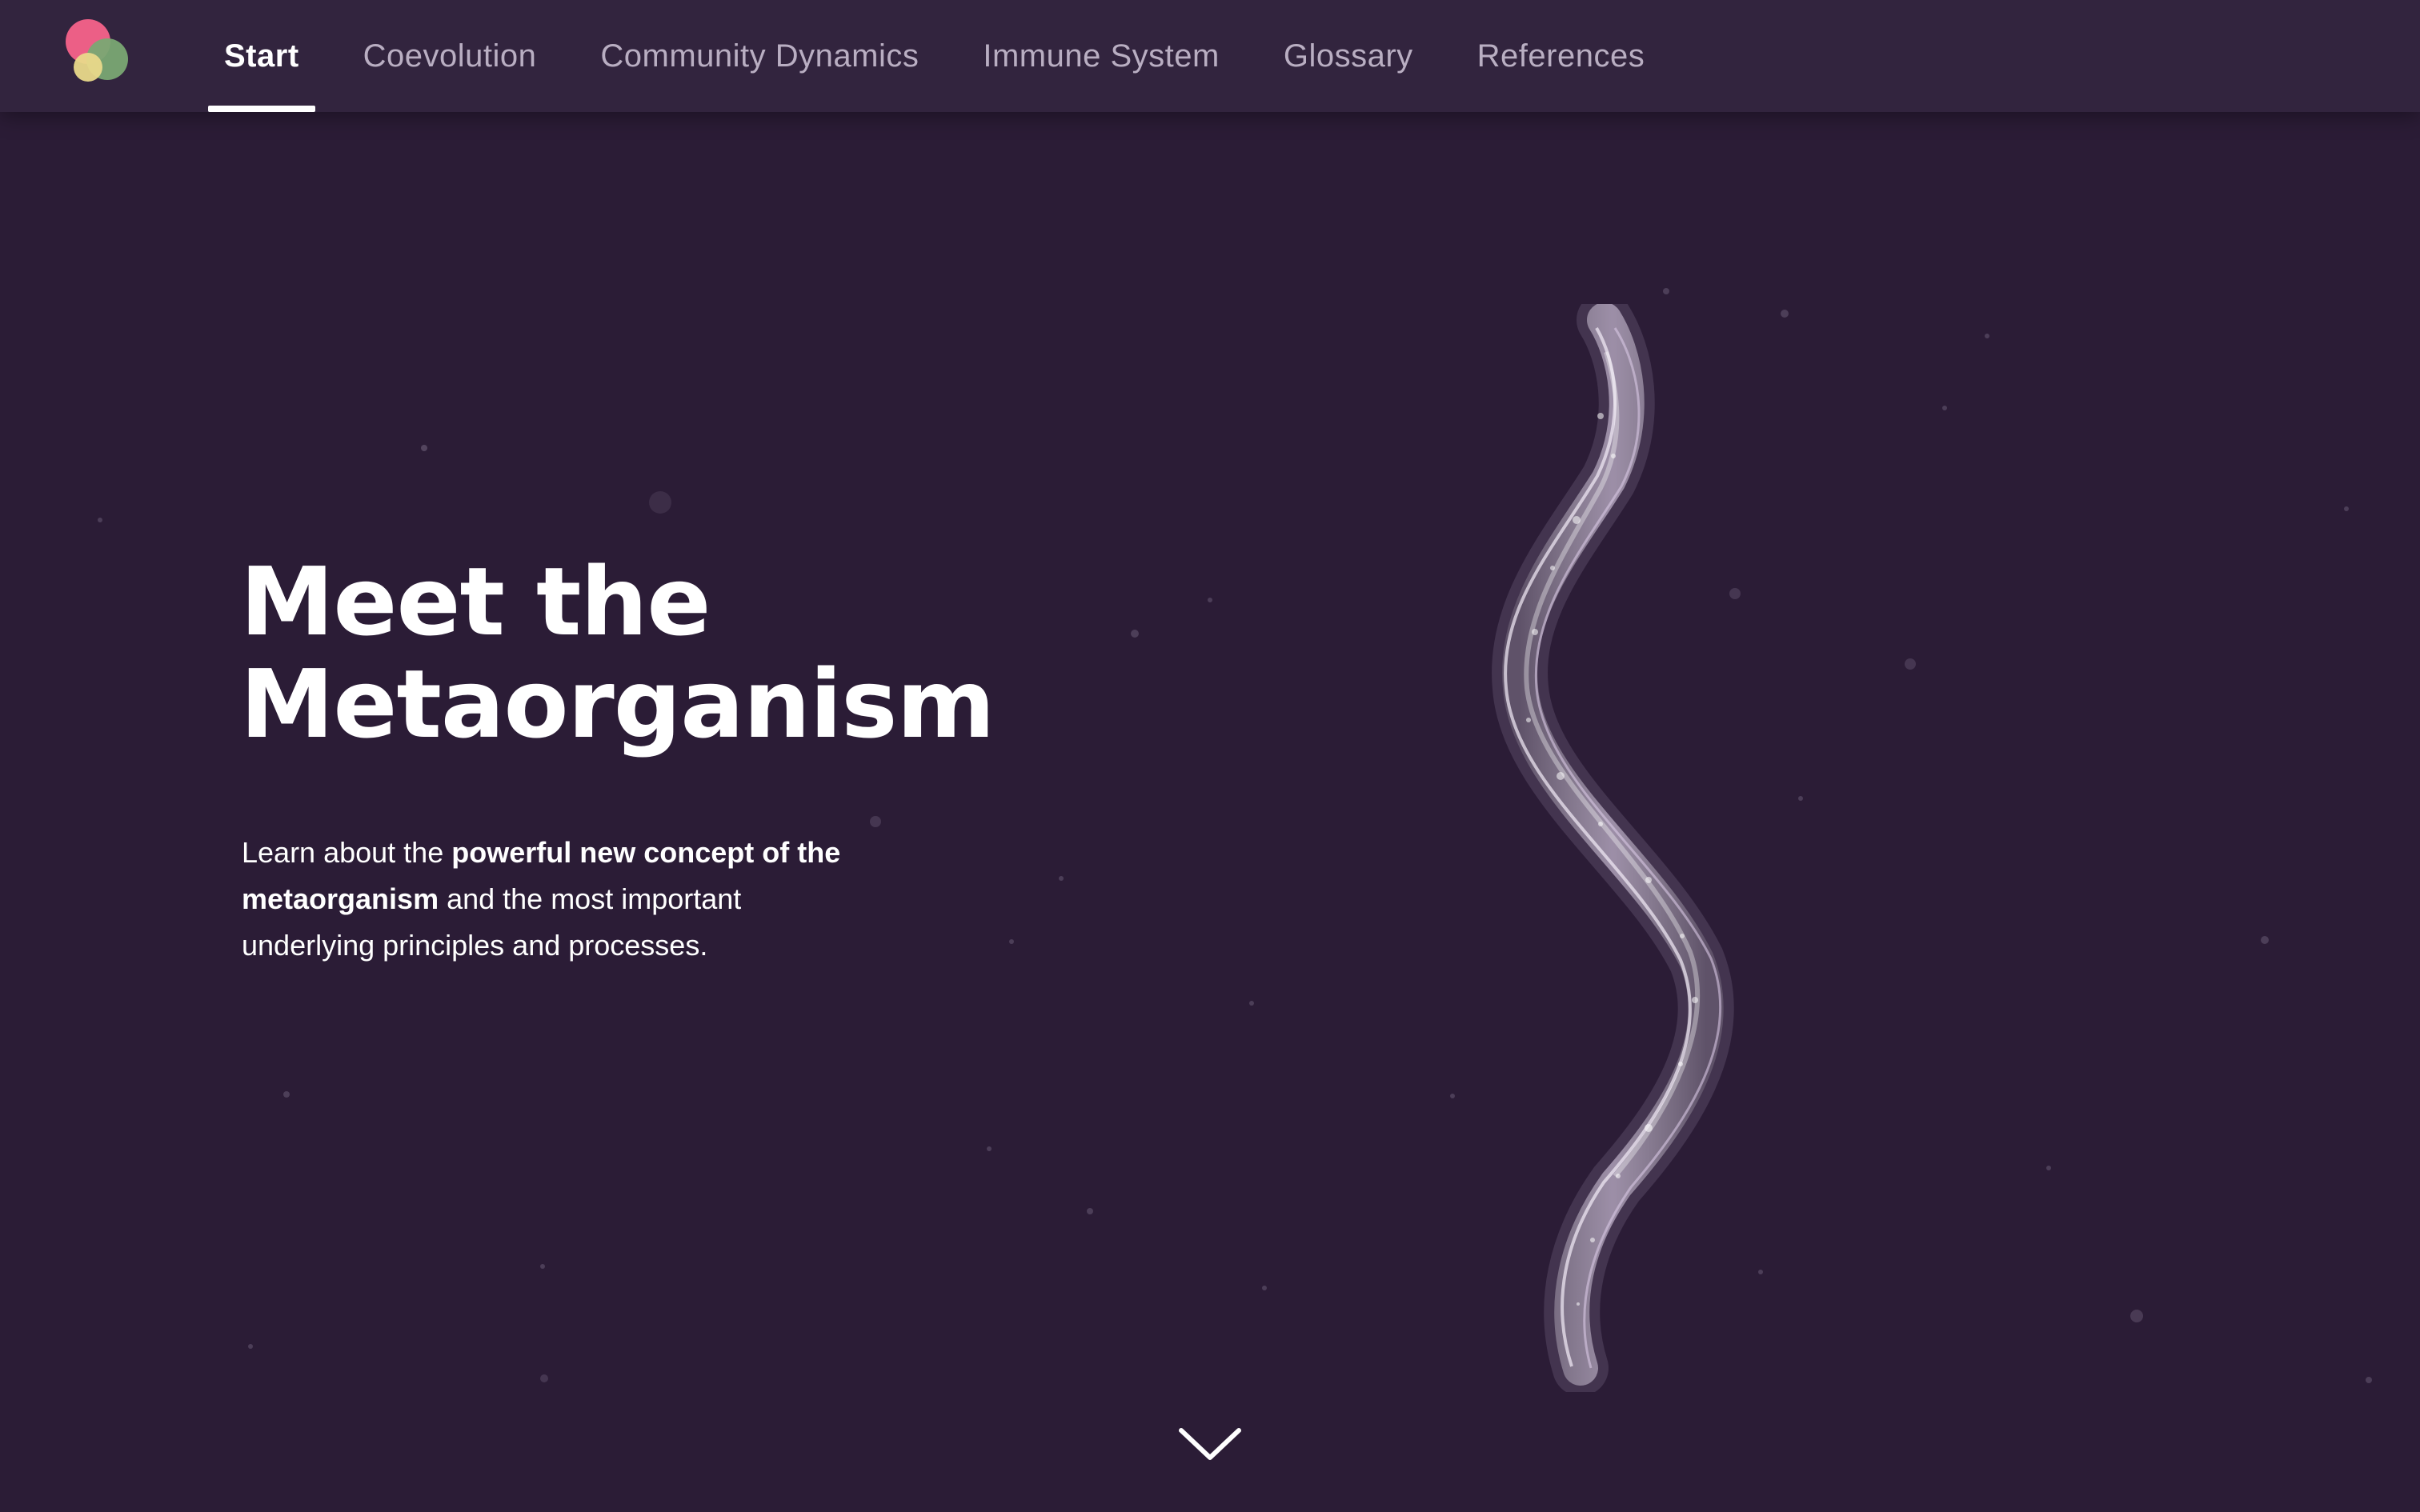 The width and height of the screenshot is (2420, 1512). I want to click on tab-community-dynamics: Community Dynamics, so click(759, 56).